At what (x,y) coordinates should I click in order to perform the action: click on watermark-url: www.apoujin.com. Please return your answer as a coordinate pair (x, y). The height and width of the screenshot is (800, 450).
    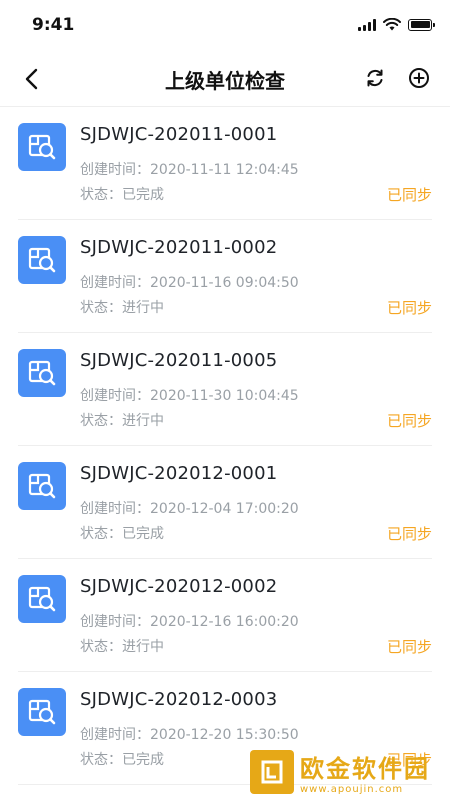
    Looking at the image, I should click on (352, 789).